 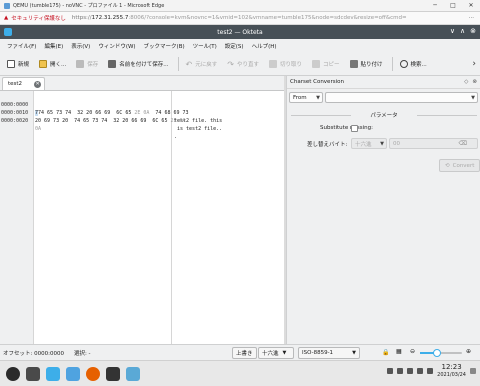 I want to click on app-close-button: ⊗, so click(x=473, y=31).